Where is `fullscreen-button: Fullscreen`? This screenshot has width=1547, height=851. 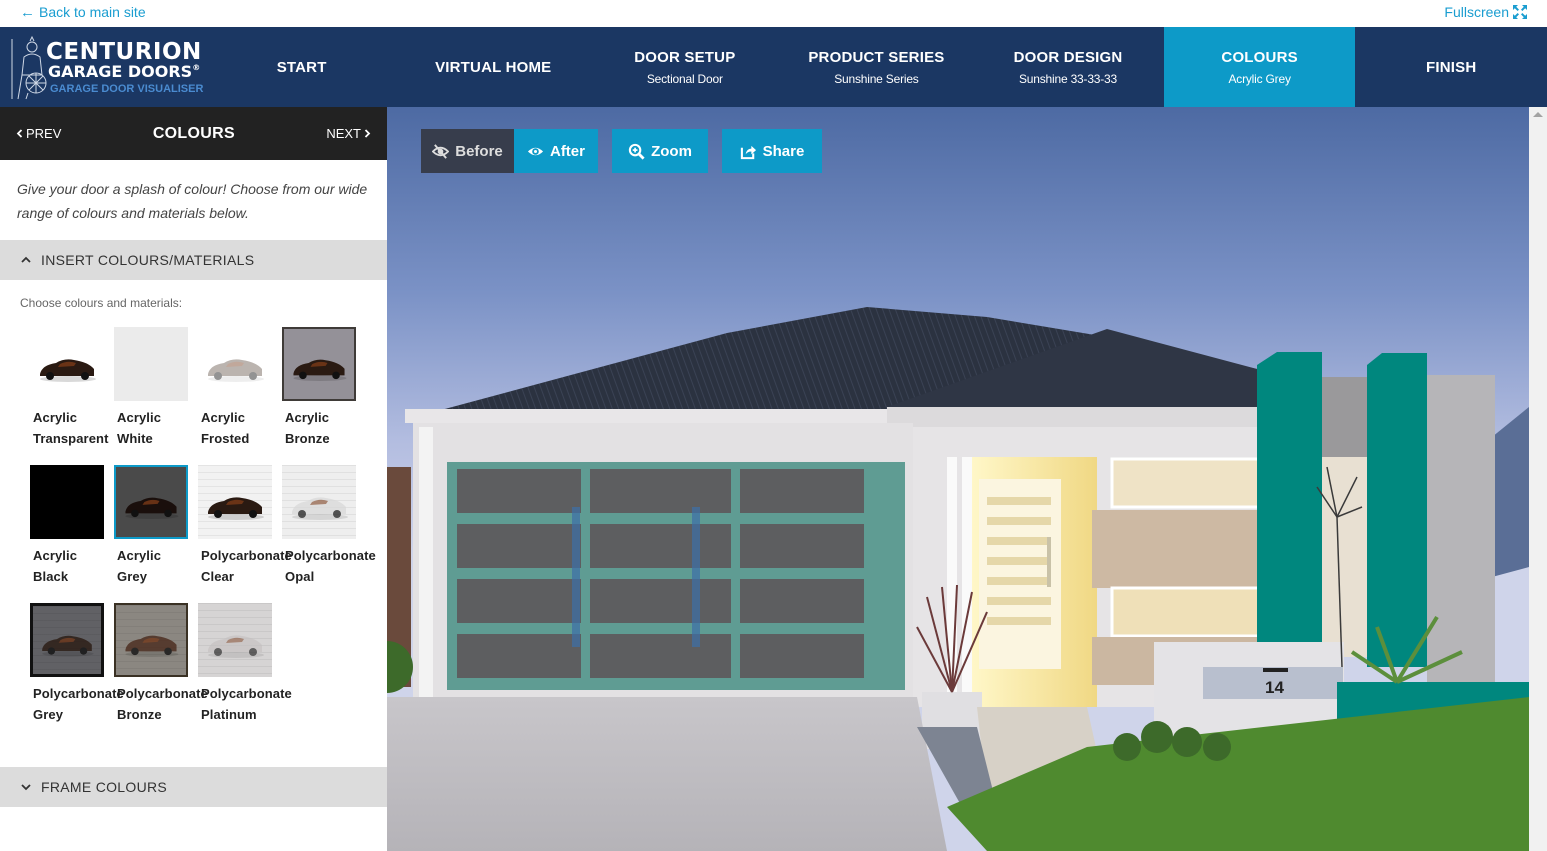 fullscreen-button: Fullscreen is located at coordinates (1485, 12).